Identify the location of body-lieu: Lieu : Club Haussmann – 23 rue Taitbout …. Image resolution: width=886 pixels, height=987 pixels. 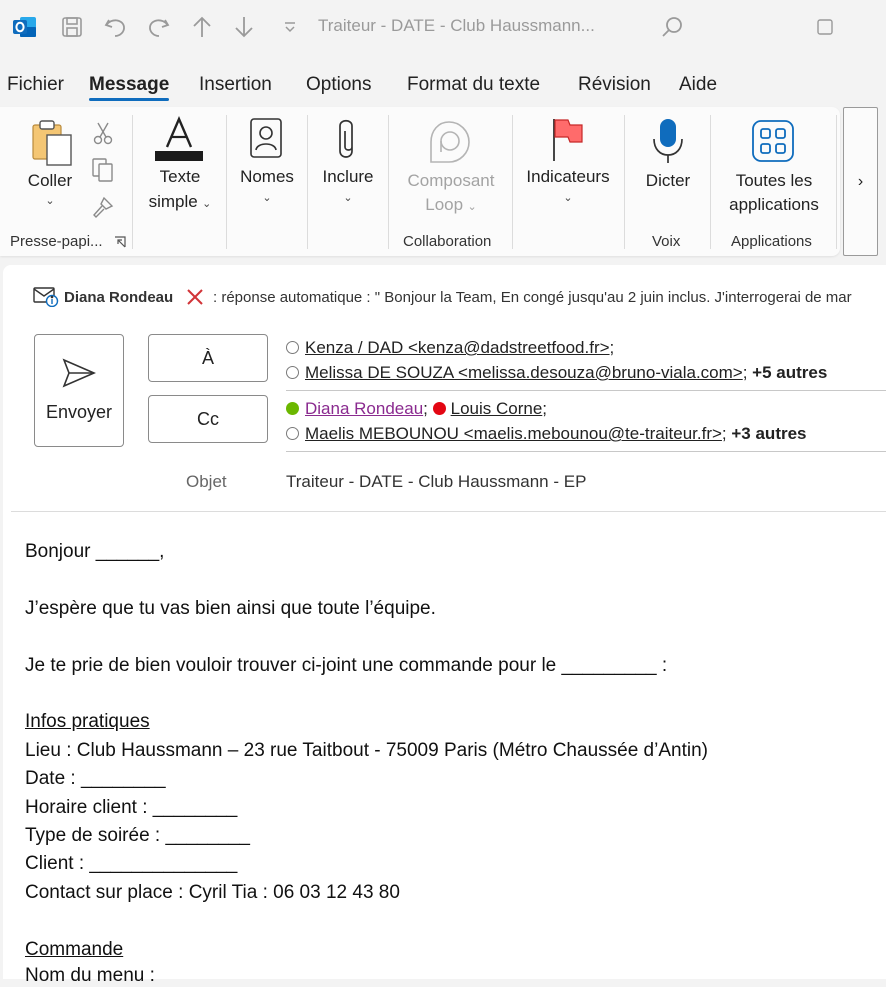
(366, 750).